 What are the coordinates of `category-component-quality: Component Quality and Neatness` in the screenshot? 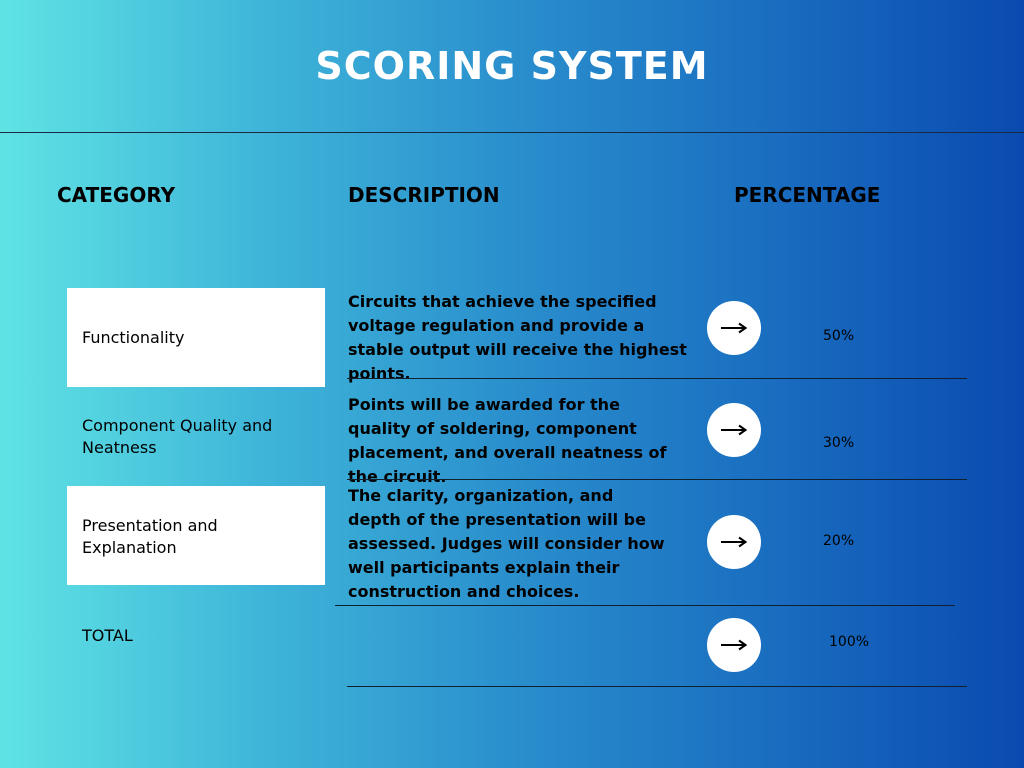 It's located at (177, 436).